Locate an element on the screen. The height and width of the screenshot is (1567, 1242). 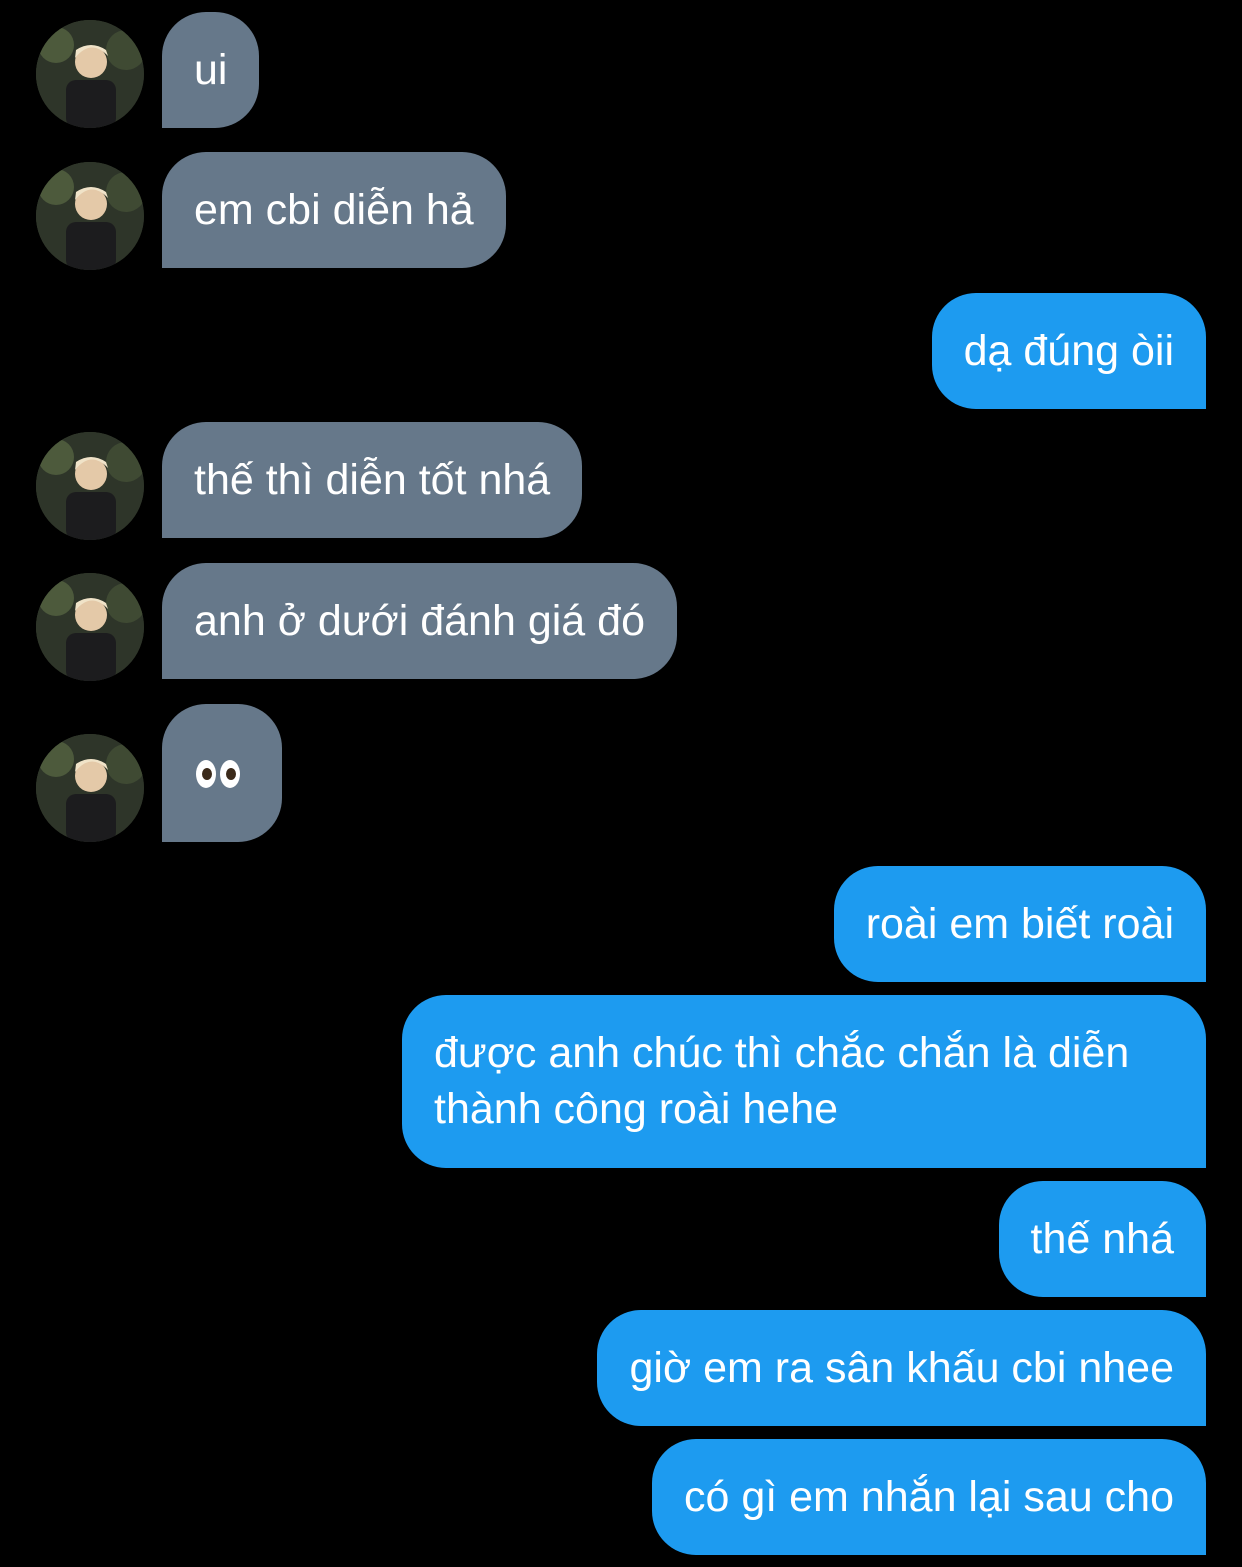
message-bubble-incoming: anh ở dưới đánh giá đó is located at coordinates (419, 621).